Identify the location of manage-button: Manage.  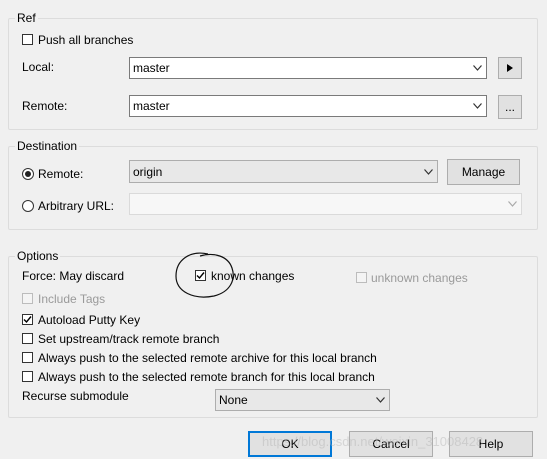
(483, 172).